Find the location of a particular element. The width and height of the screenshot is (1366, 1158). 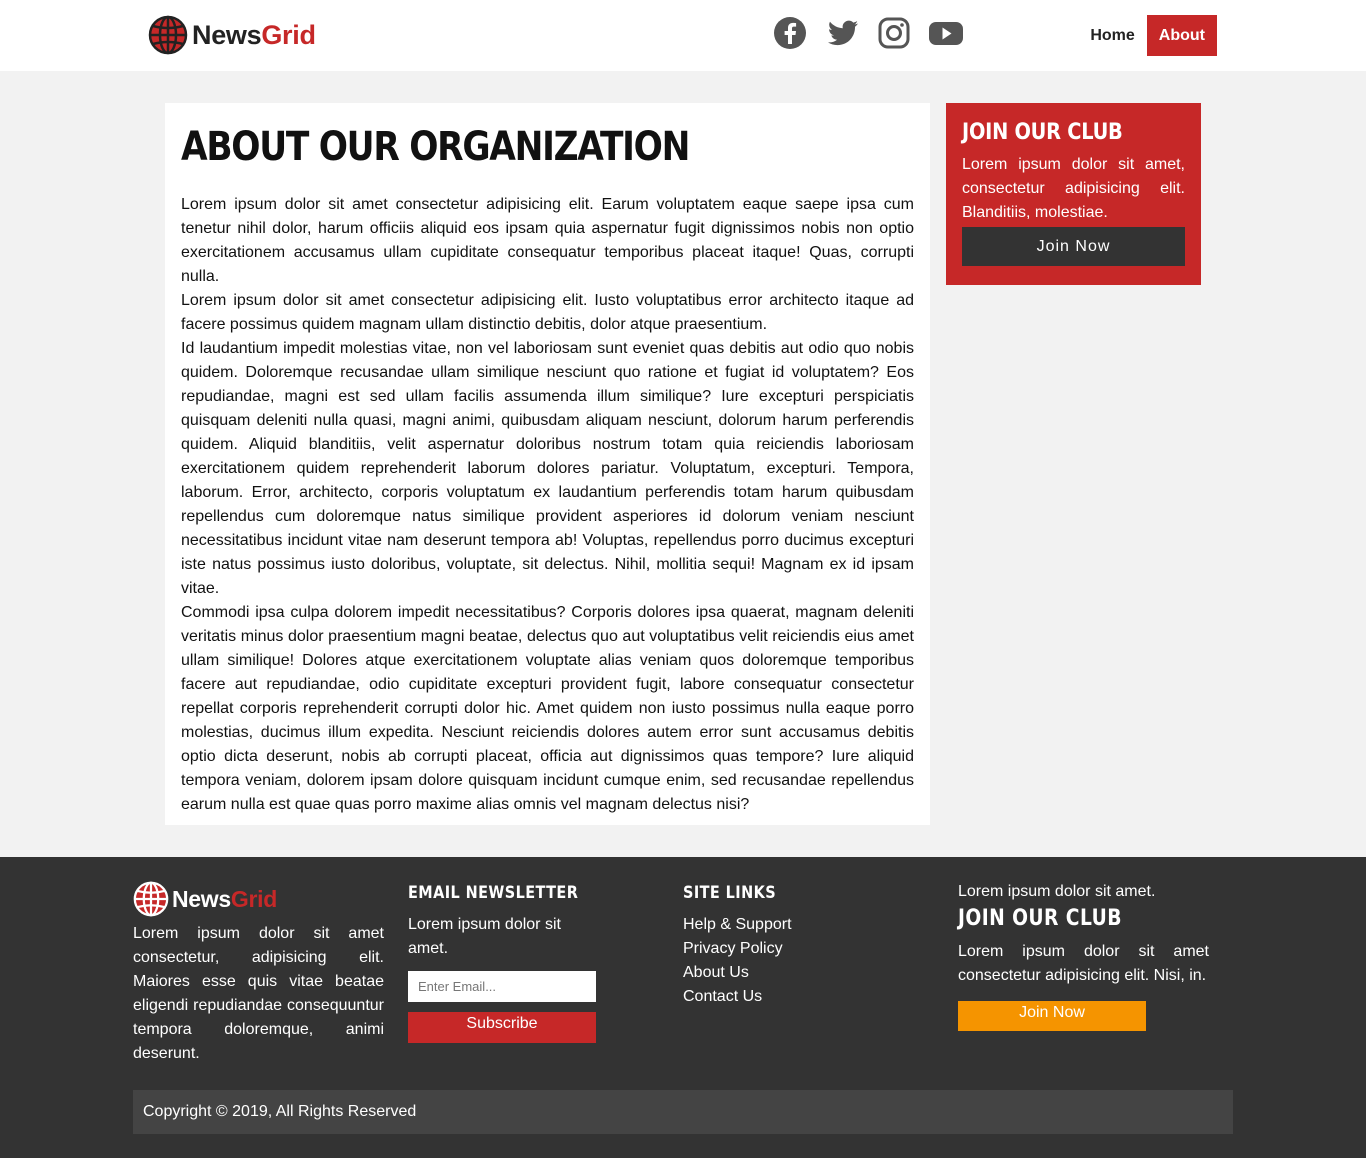

join-now-button: Join Now is located at coordinates (1073, 246).